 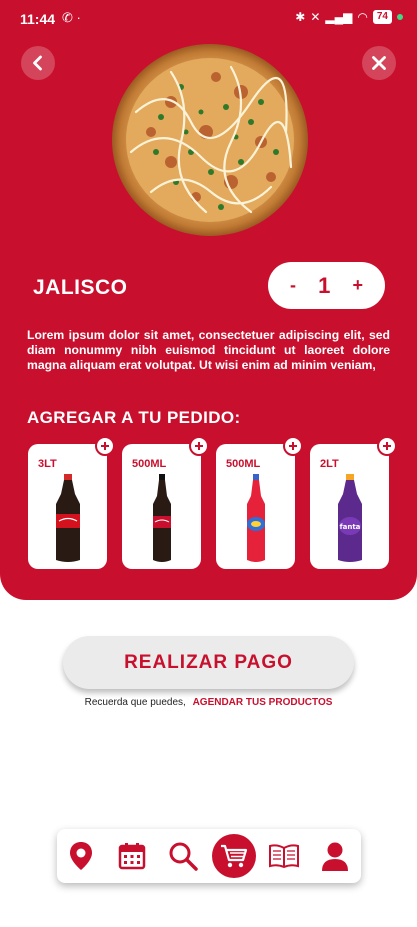 I want to click on menu-book-icon, so click(x=284, y=856).